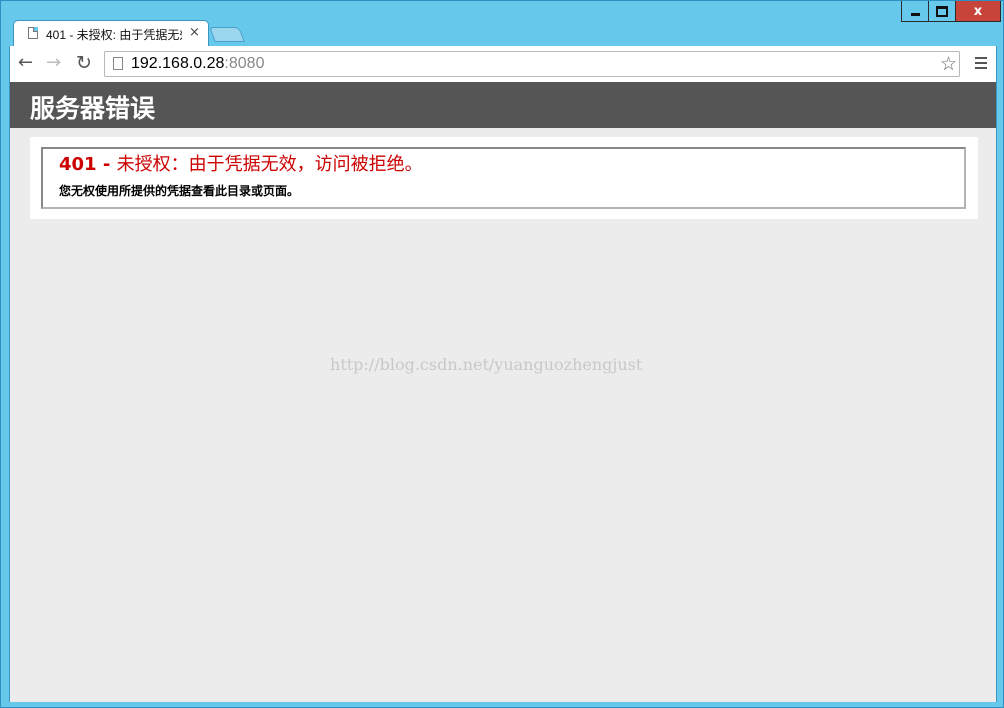 Image resolution: width=1004 pixels, height=708 pixels. I want to click on url-port: :8080, so click(244, 63).